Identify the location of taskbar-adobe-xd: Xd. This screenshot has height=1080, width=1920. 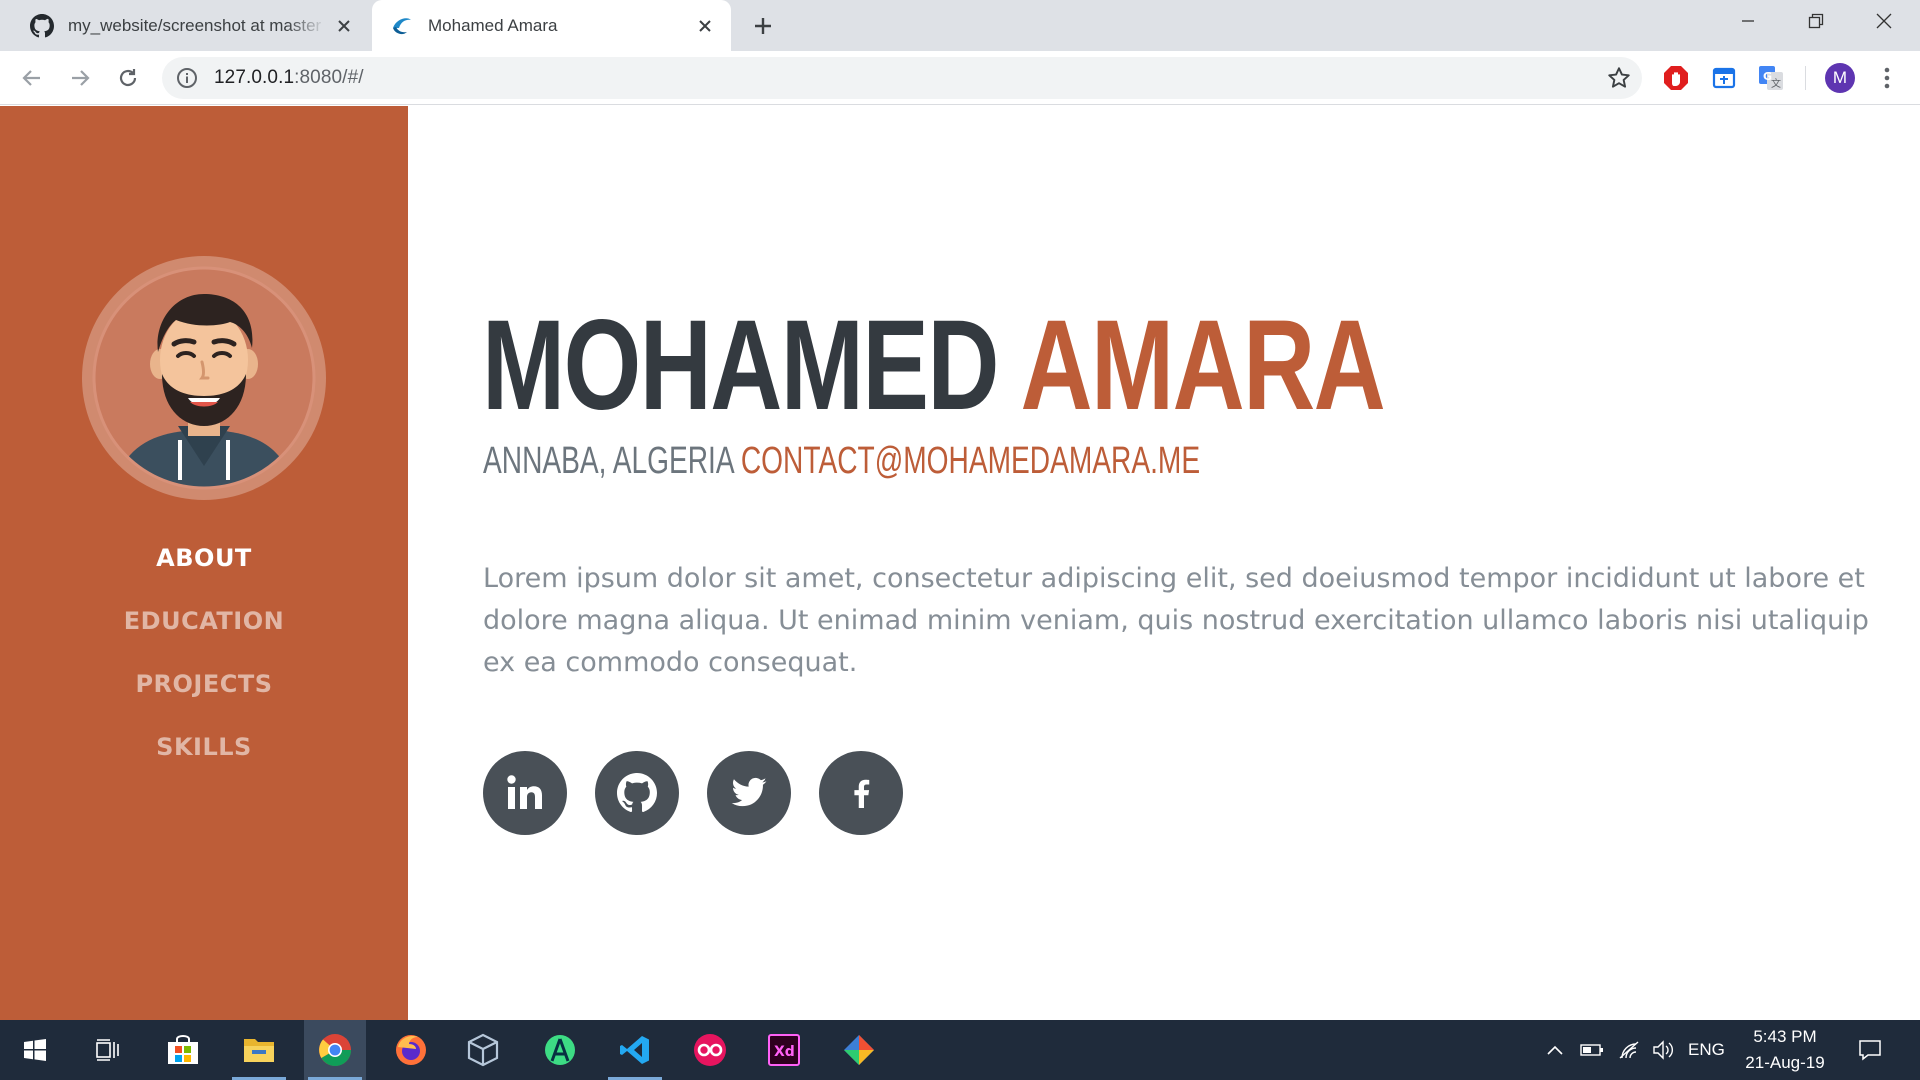
(784, 1050).